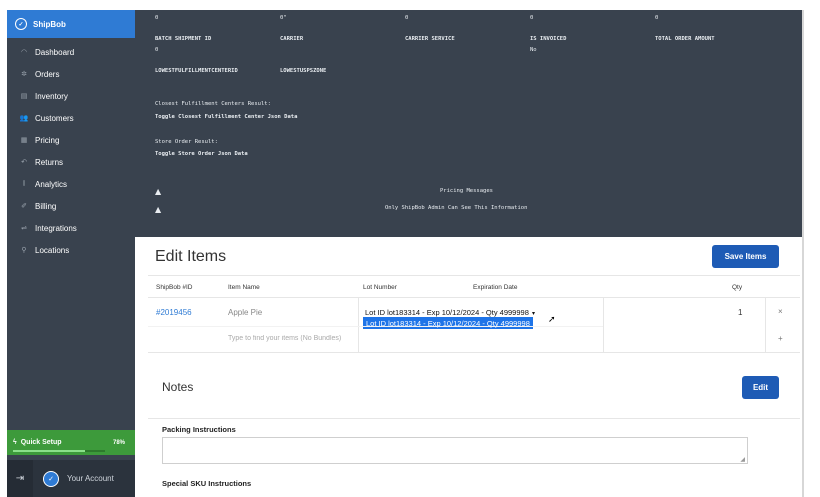 This screenshot has height=497, width=820. Describe the element at coordinates (71, 442) in the screenshot. I see `quick-setup: ϟ Quick Setup 78%` at that location.